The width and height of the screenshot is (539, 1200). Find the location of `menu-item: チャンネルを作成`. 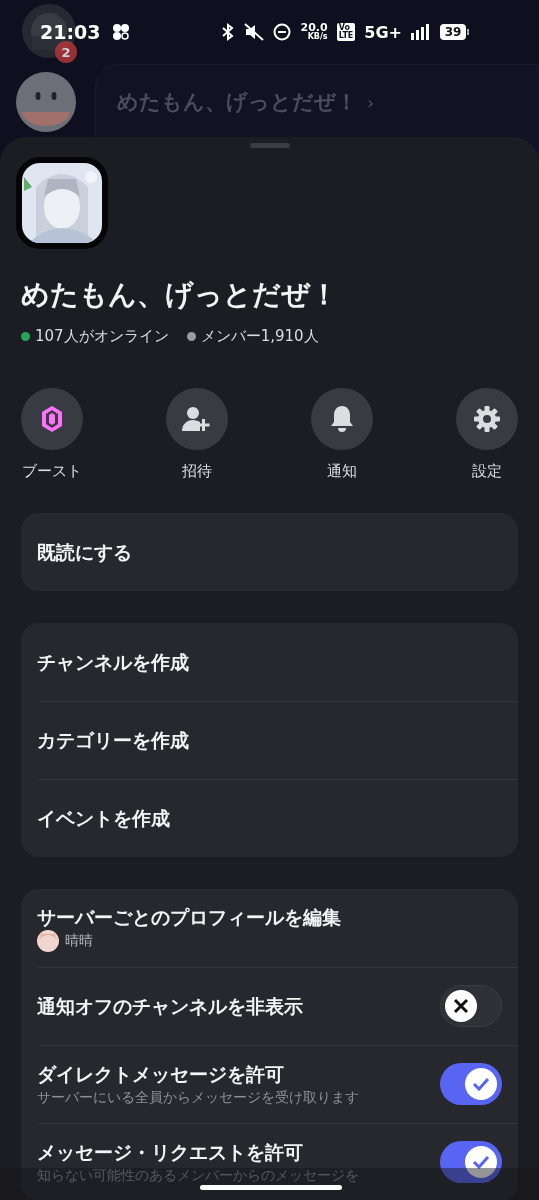

menu-item: チャンネルを作成 is located at coordinates (269, 662).